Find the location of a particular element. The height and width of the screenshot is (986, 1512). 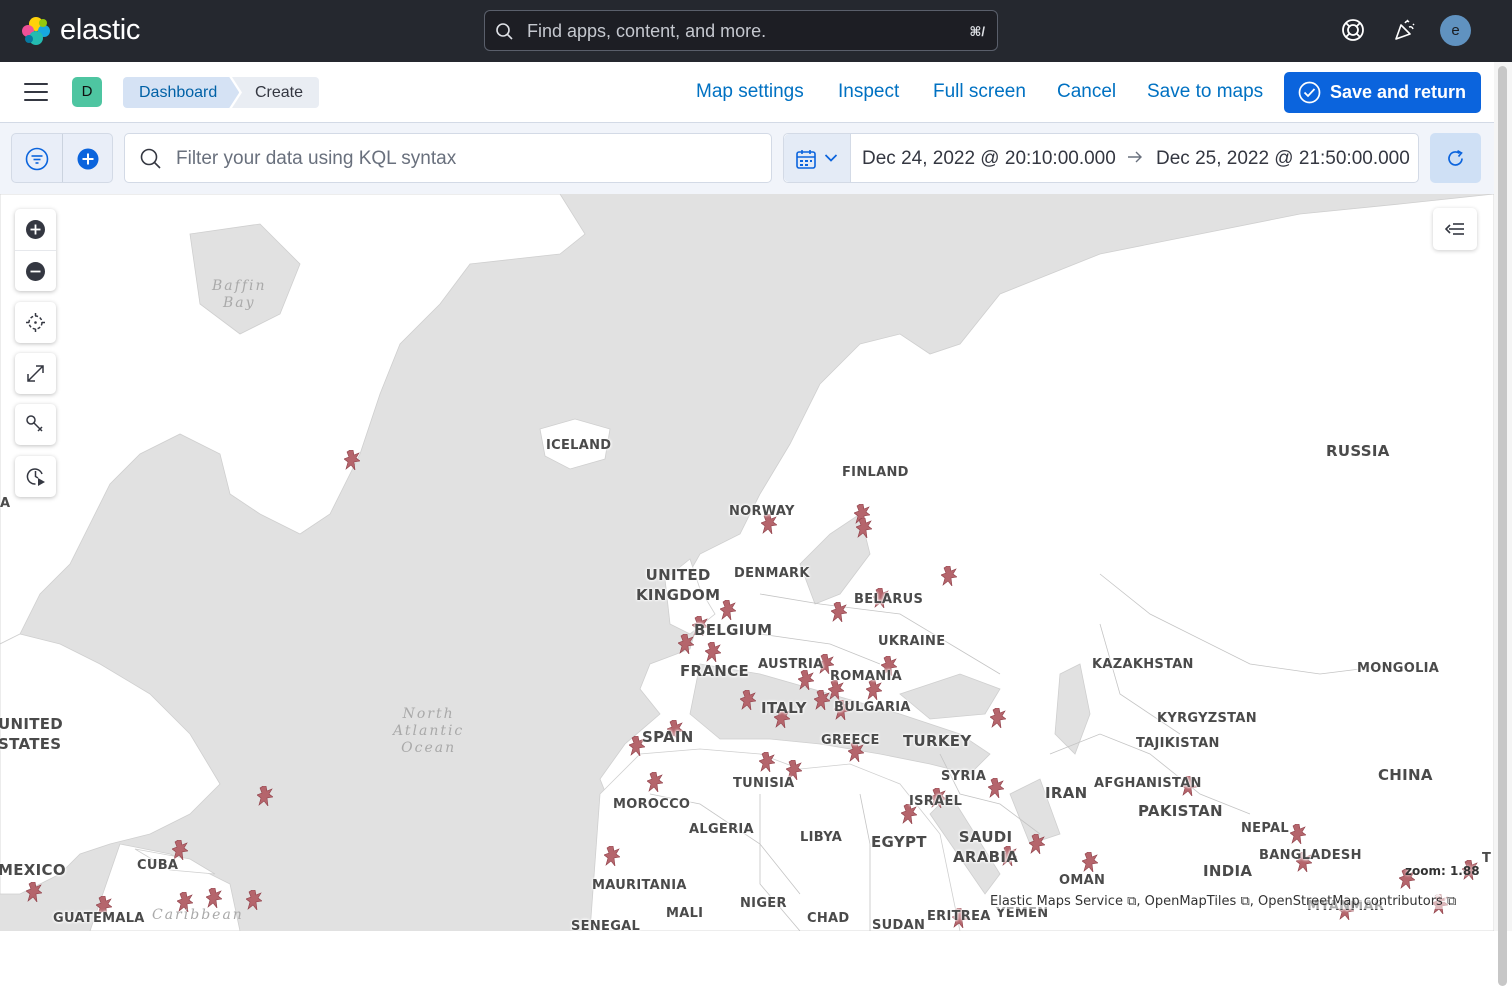

country-label: IRAN is located at coordinates (1066, 793).